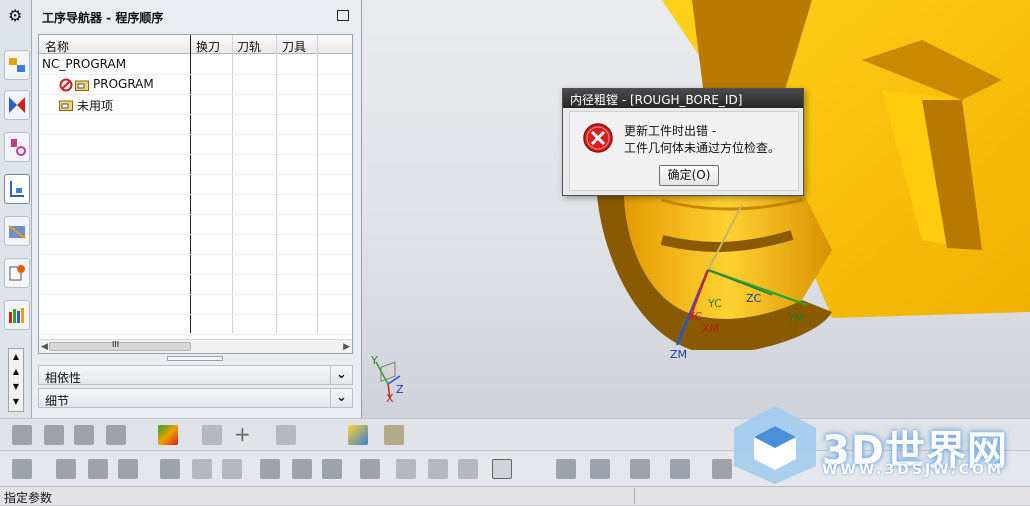 The width and height of the screenshot is (1030, 506). I want to click on maximize-icon, so click(343, 15).